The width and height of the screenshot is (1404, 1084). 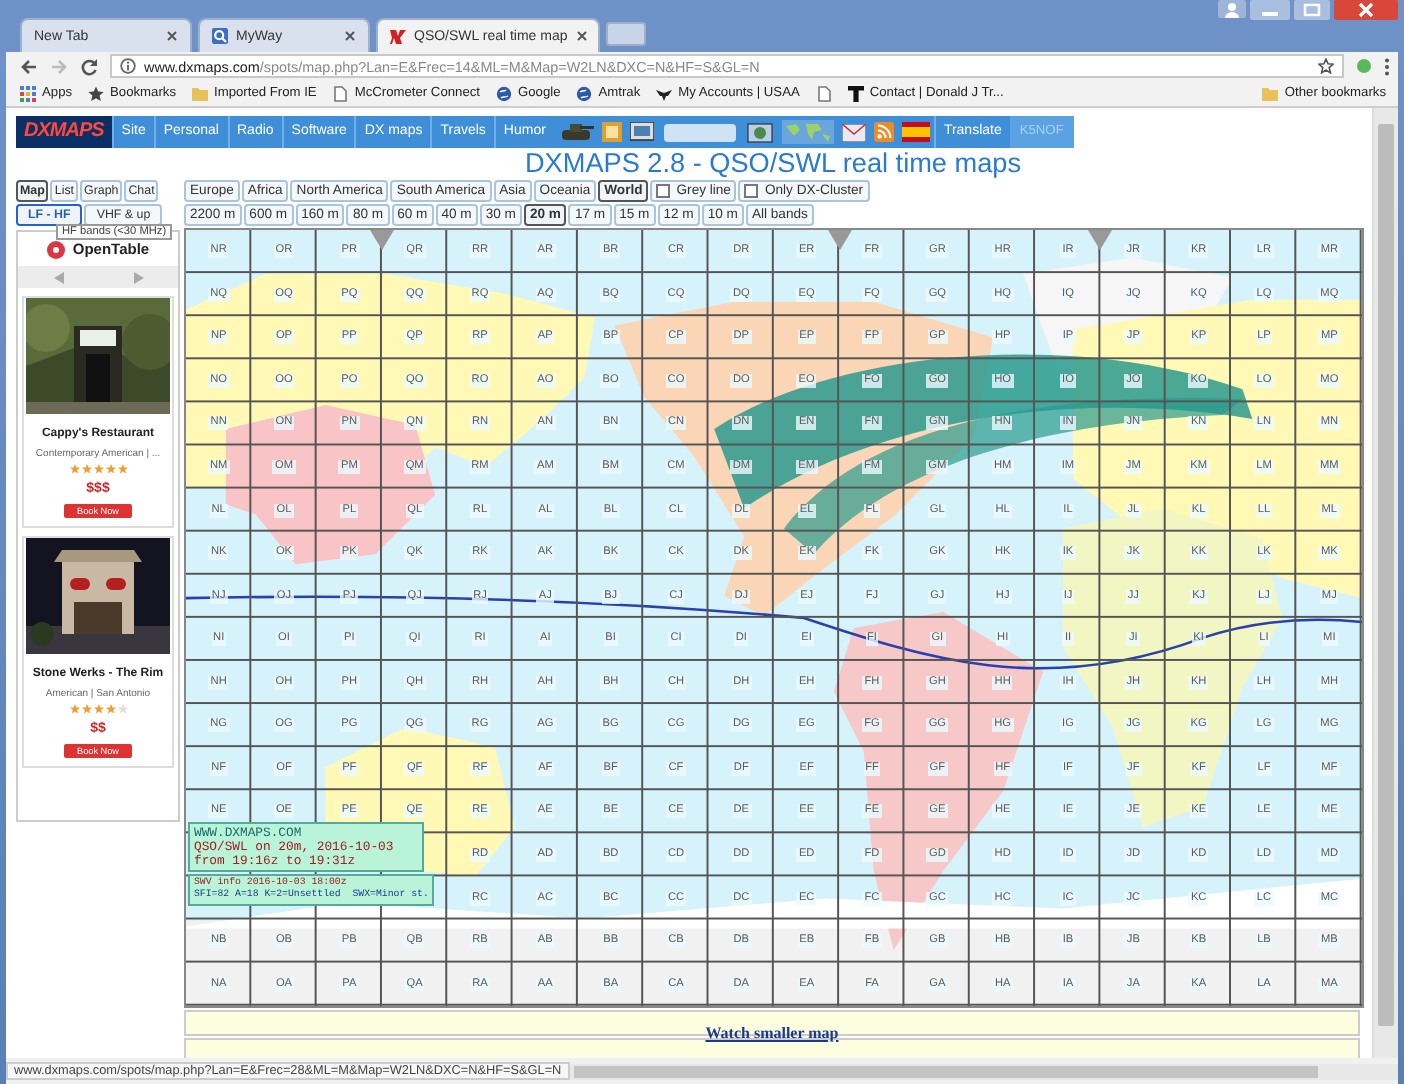 I want to click on reload-icon, so click(x=89, y=66).